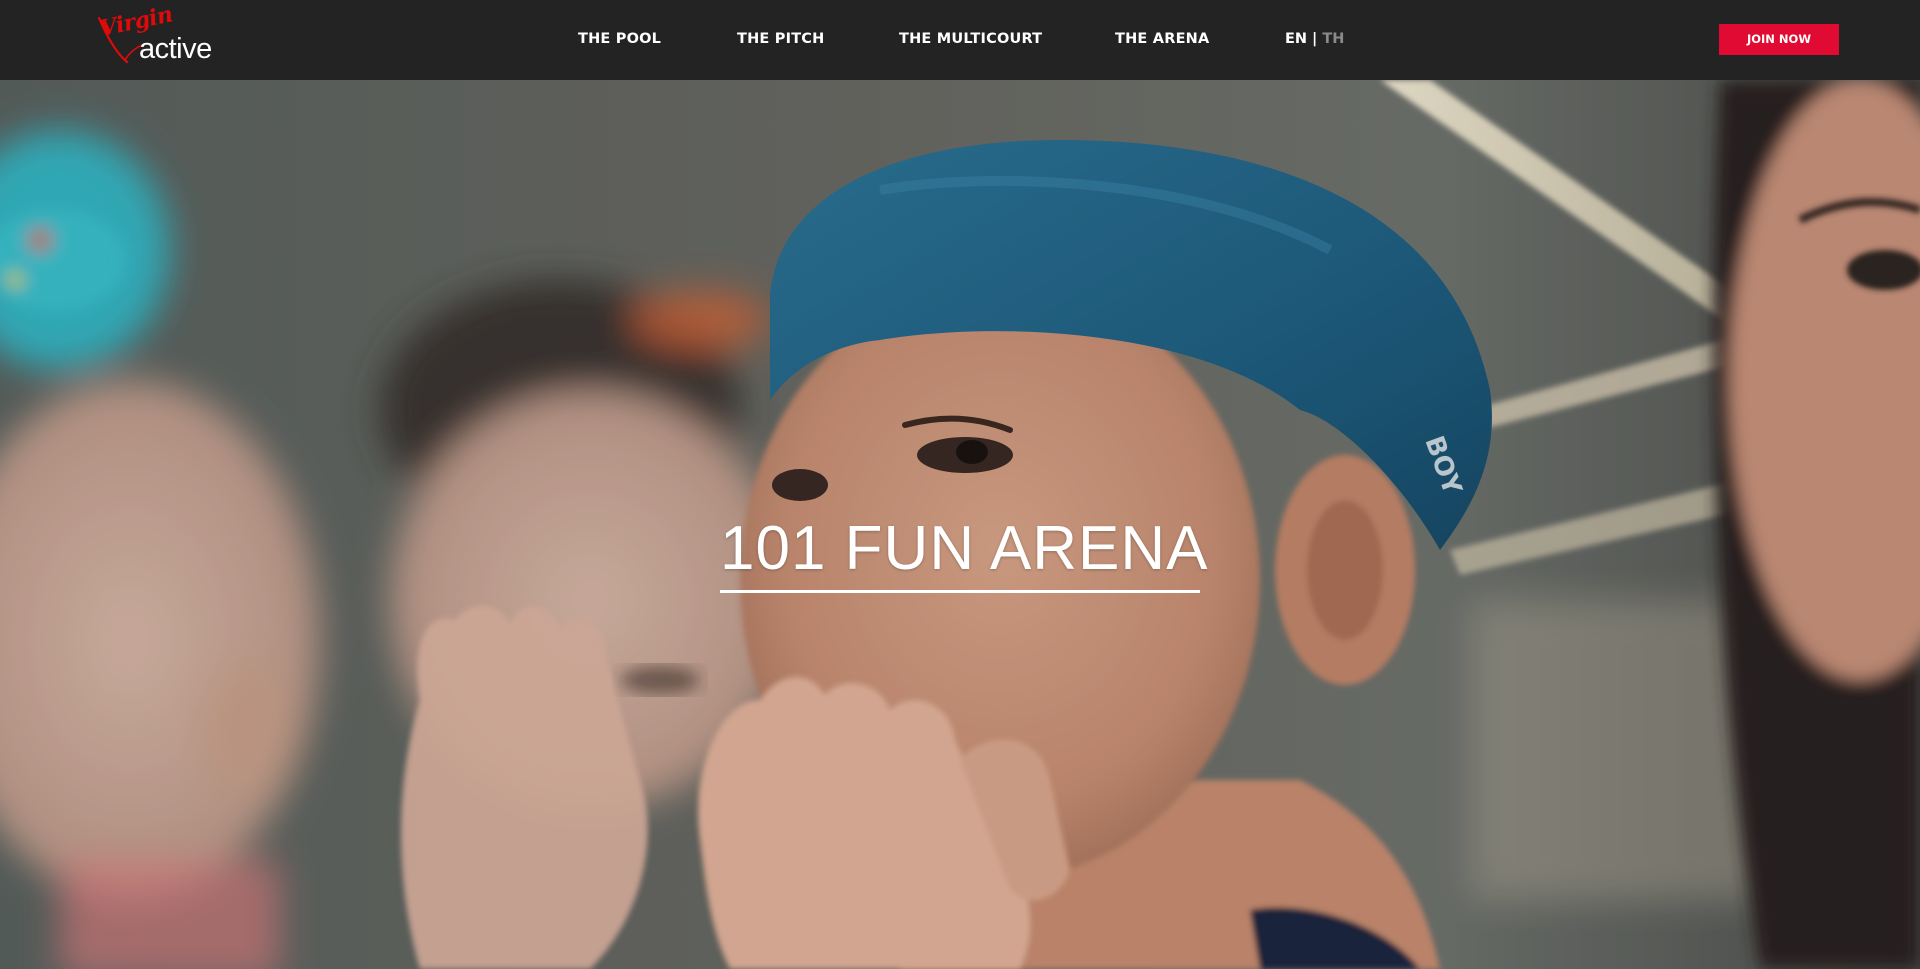 The width and height of the screenshot is (1920, 969). I want to click on nav-link-the-pool: THE POOL, so click(619, 39).